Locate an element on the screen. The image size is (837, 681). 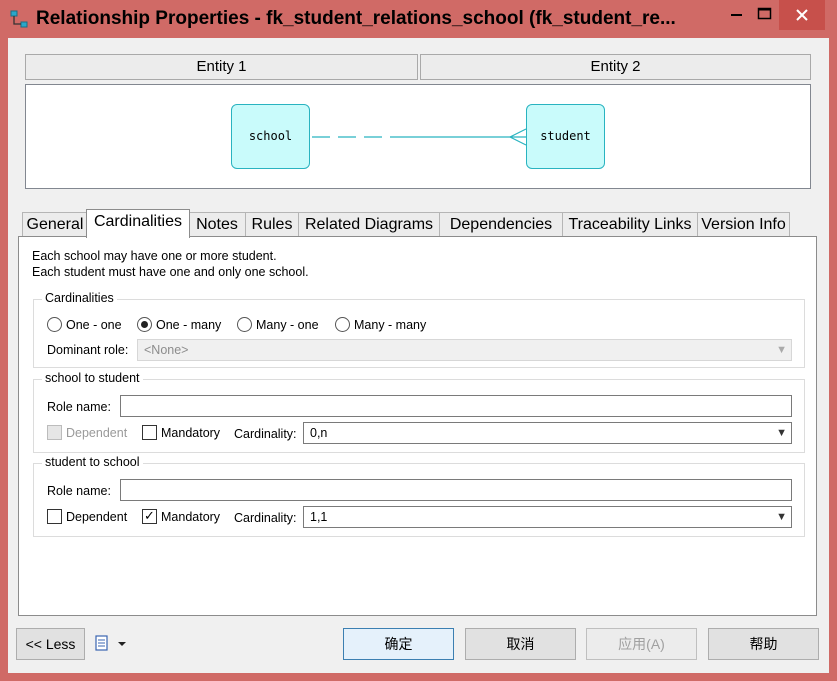
maximize-icon is located at coordinates (764, 13).